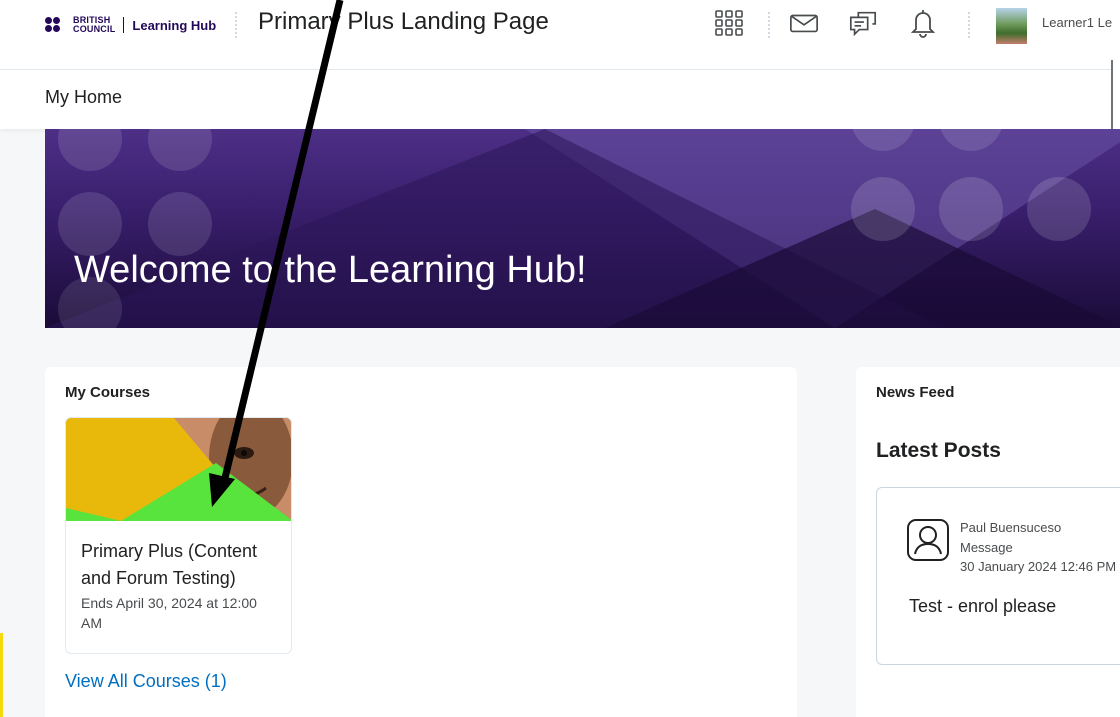  I want to click on news-feed-title: News Feed, so click(915, 392).